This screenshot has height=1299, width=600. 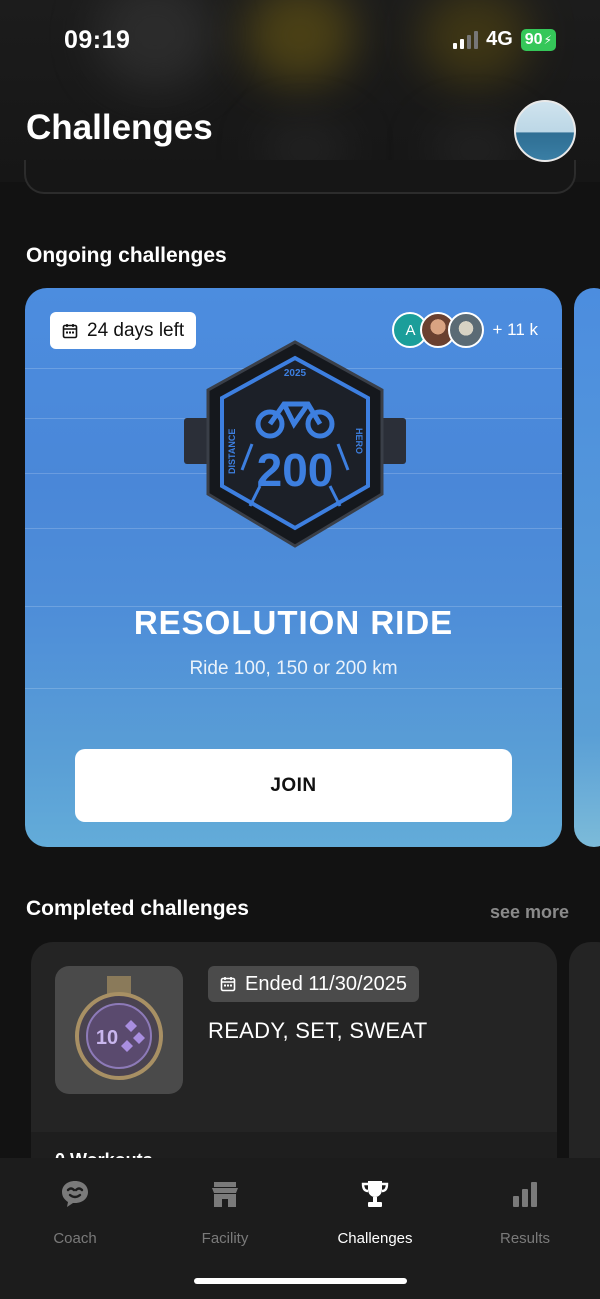 I want to click on home-indicator, so click(x=300, y=1281).